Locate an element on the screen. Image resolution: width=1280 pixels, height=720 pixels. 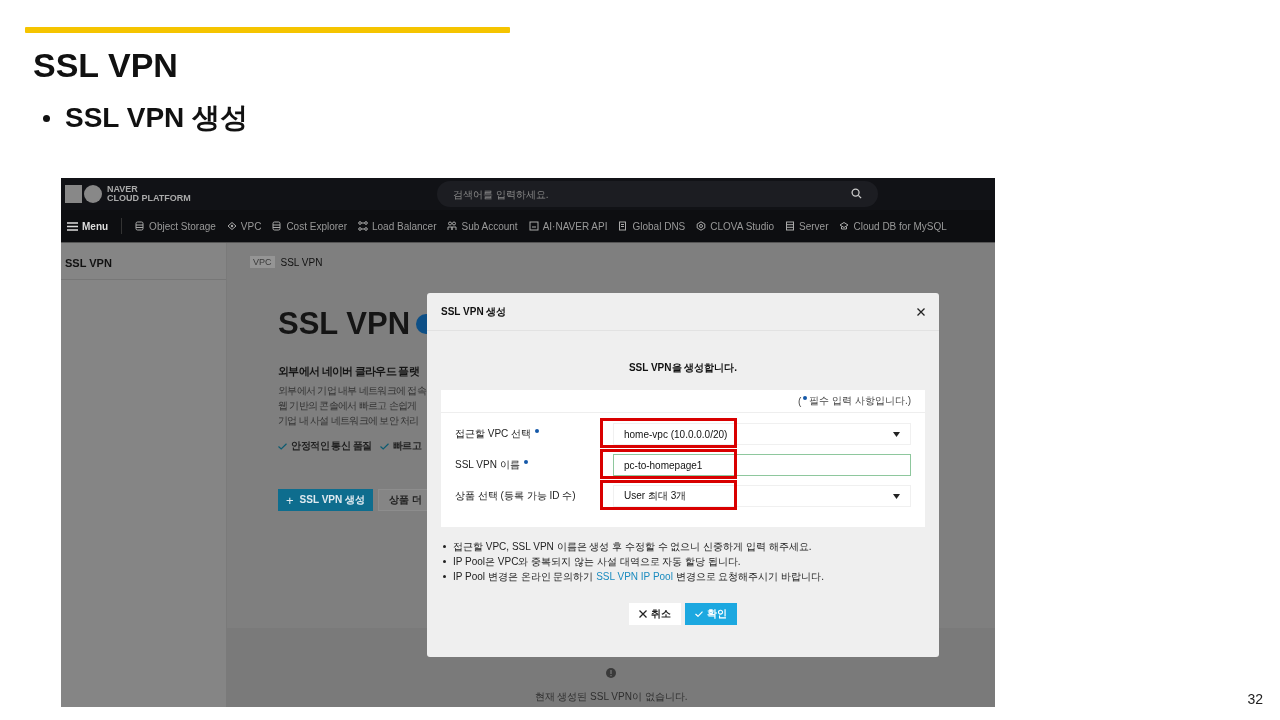
sidebar-title: SSL VPN is located at coordinates (143, 261).